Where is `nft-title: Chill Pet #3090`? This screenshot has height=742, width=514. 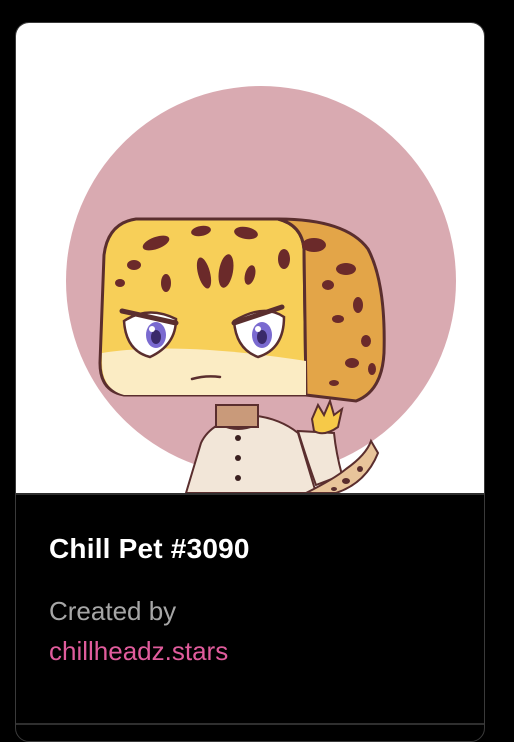 nft-title: Chill Pet #3090 is located at coordinates (149, 549).